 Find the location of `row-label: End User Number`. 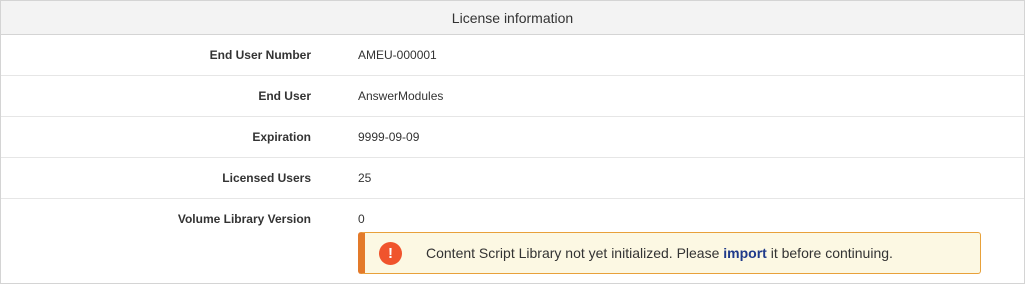

row-label: End User Number is located at coordinates (260, 55).